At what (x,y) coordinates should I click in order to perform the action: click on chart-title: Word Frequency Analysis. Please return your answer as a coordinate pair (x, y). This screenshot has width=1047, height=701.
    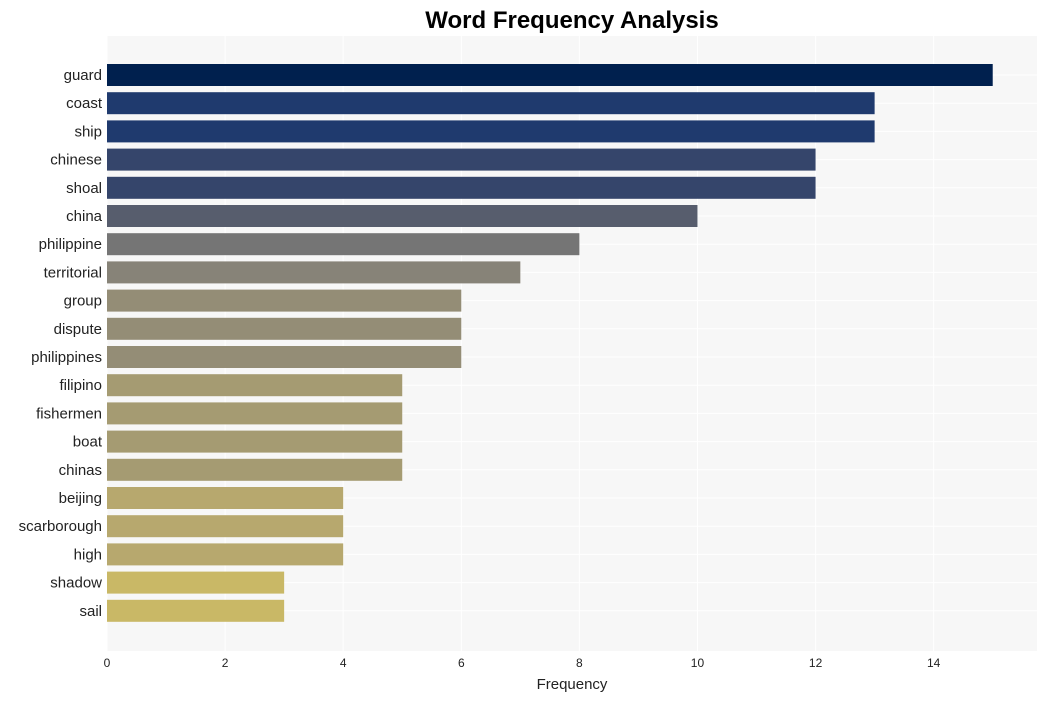
    Looking at the image, I should click on (571, 20).